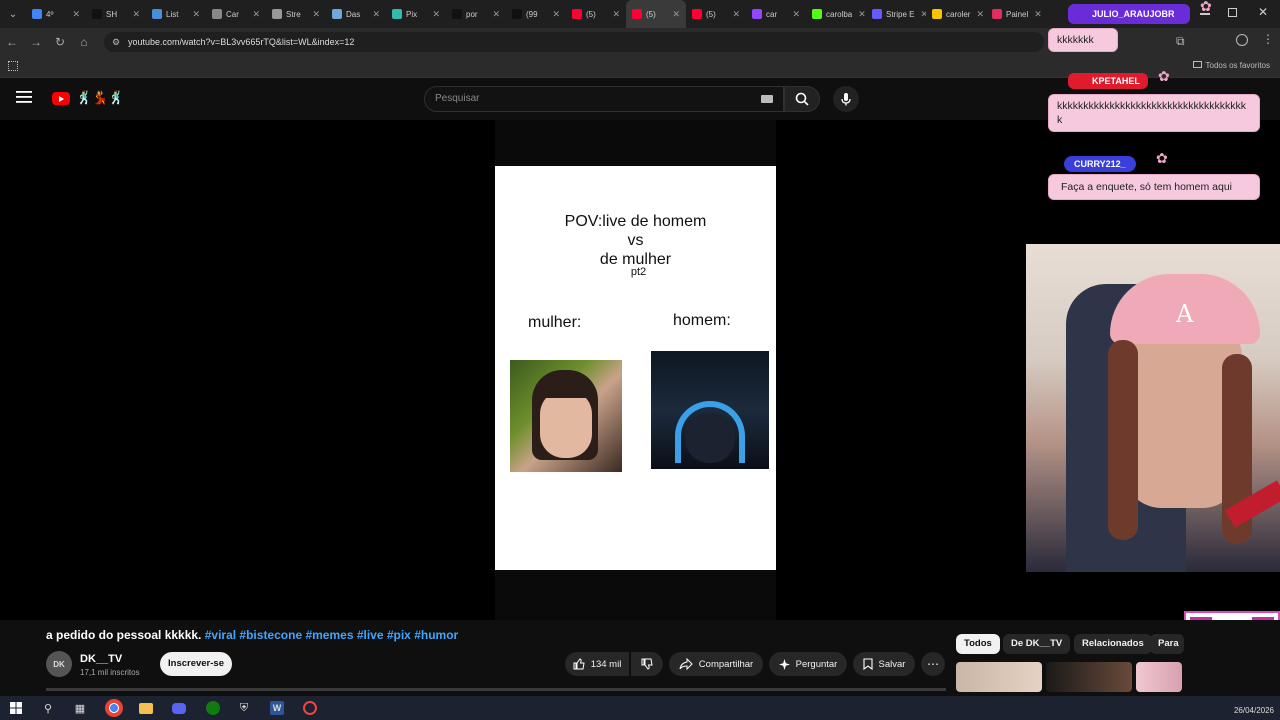  What do you see at coordinates (956, 14) in the screenshot?
I see `browser-tab: caroler ✕` at bounding box center [956, 14].